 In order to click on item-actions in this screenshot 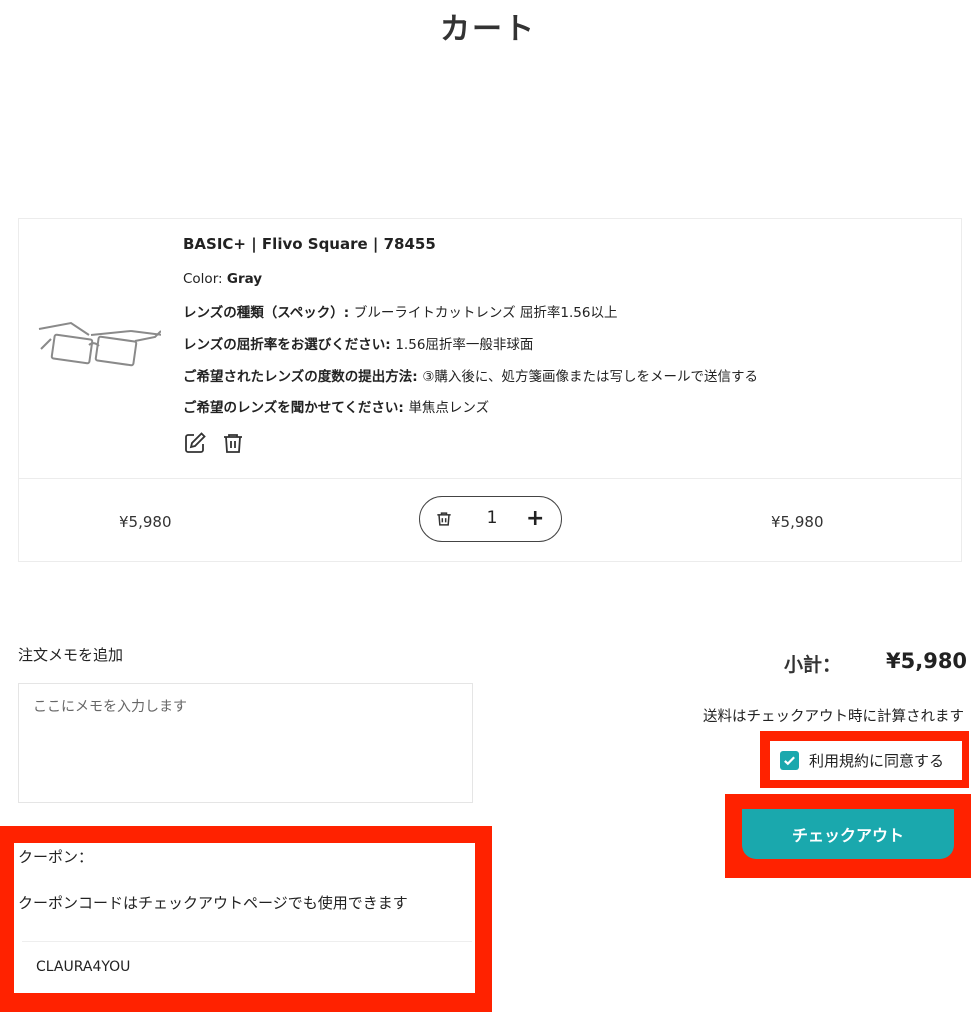, I will do `click(214, 443)`.